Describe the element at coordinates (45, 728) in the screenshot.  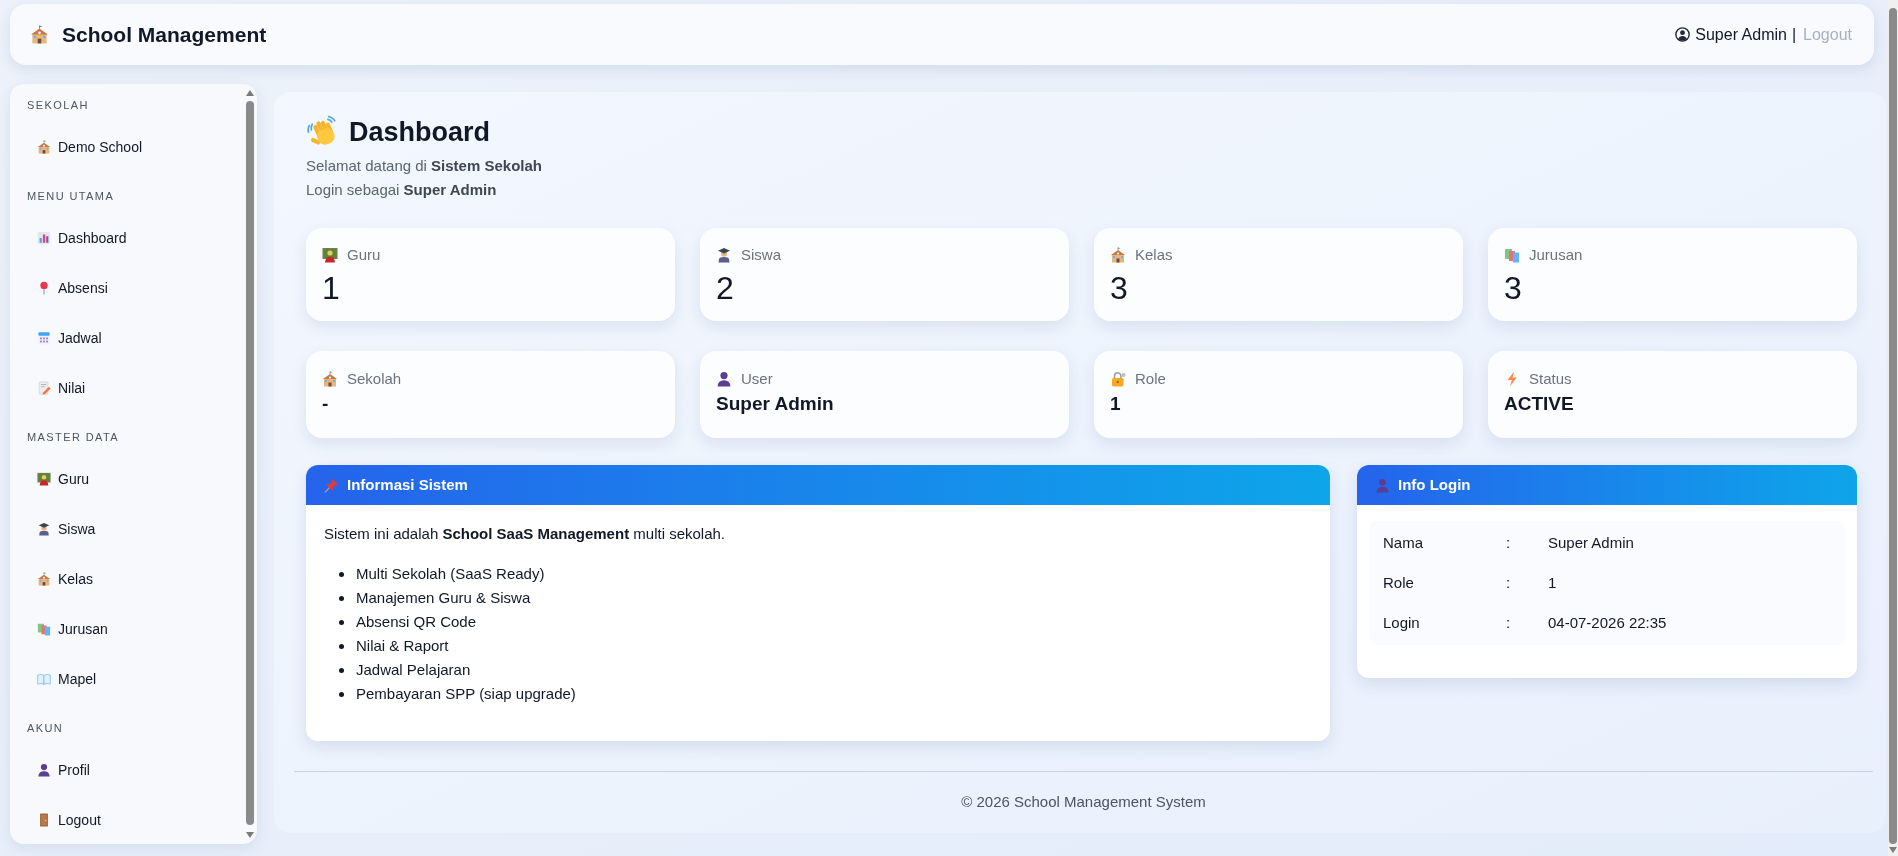
I see `sidebar-section-label: AKUN` at that location.